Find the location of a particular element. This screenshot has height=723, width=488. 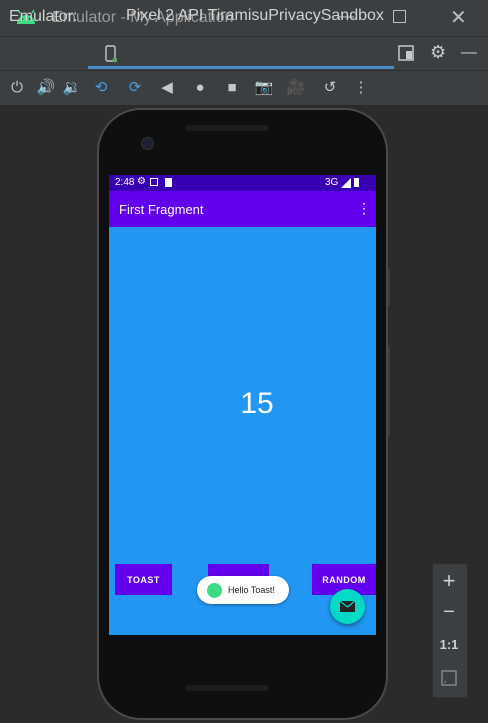

mail-fab is located at coordinates (347, 606).